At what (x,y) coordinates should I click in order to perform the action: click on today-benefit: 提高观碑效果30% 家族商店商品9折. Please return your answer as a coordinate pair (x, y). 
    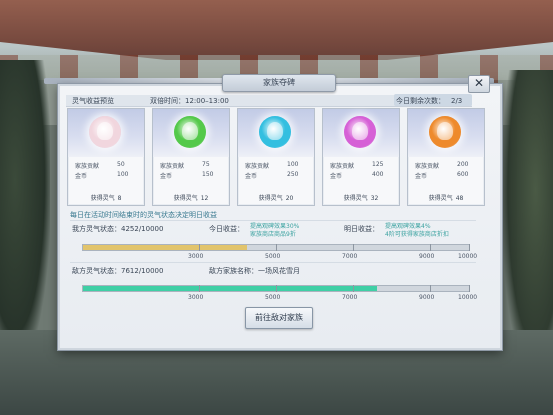
    Looking at the image, I should click on (274, 231).